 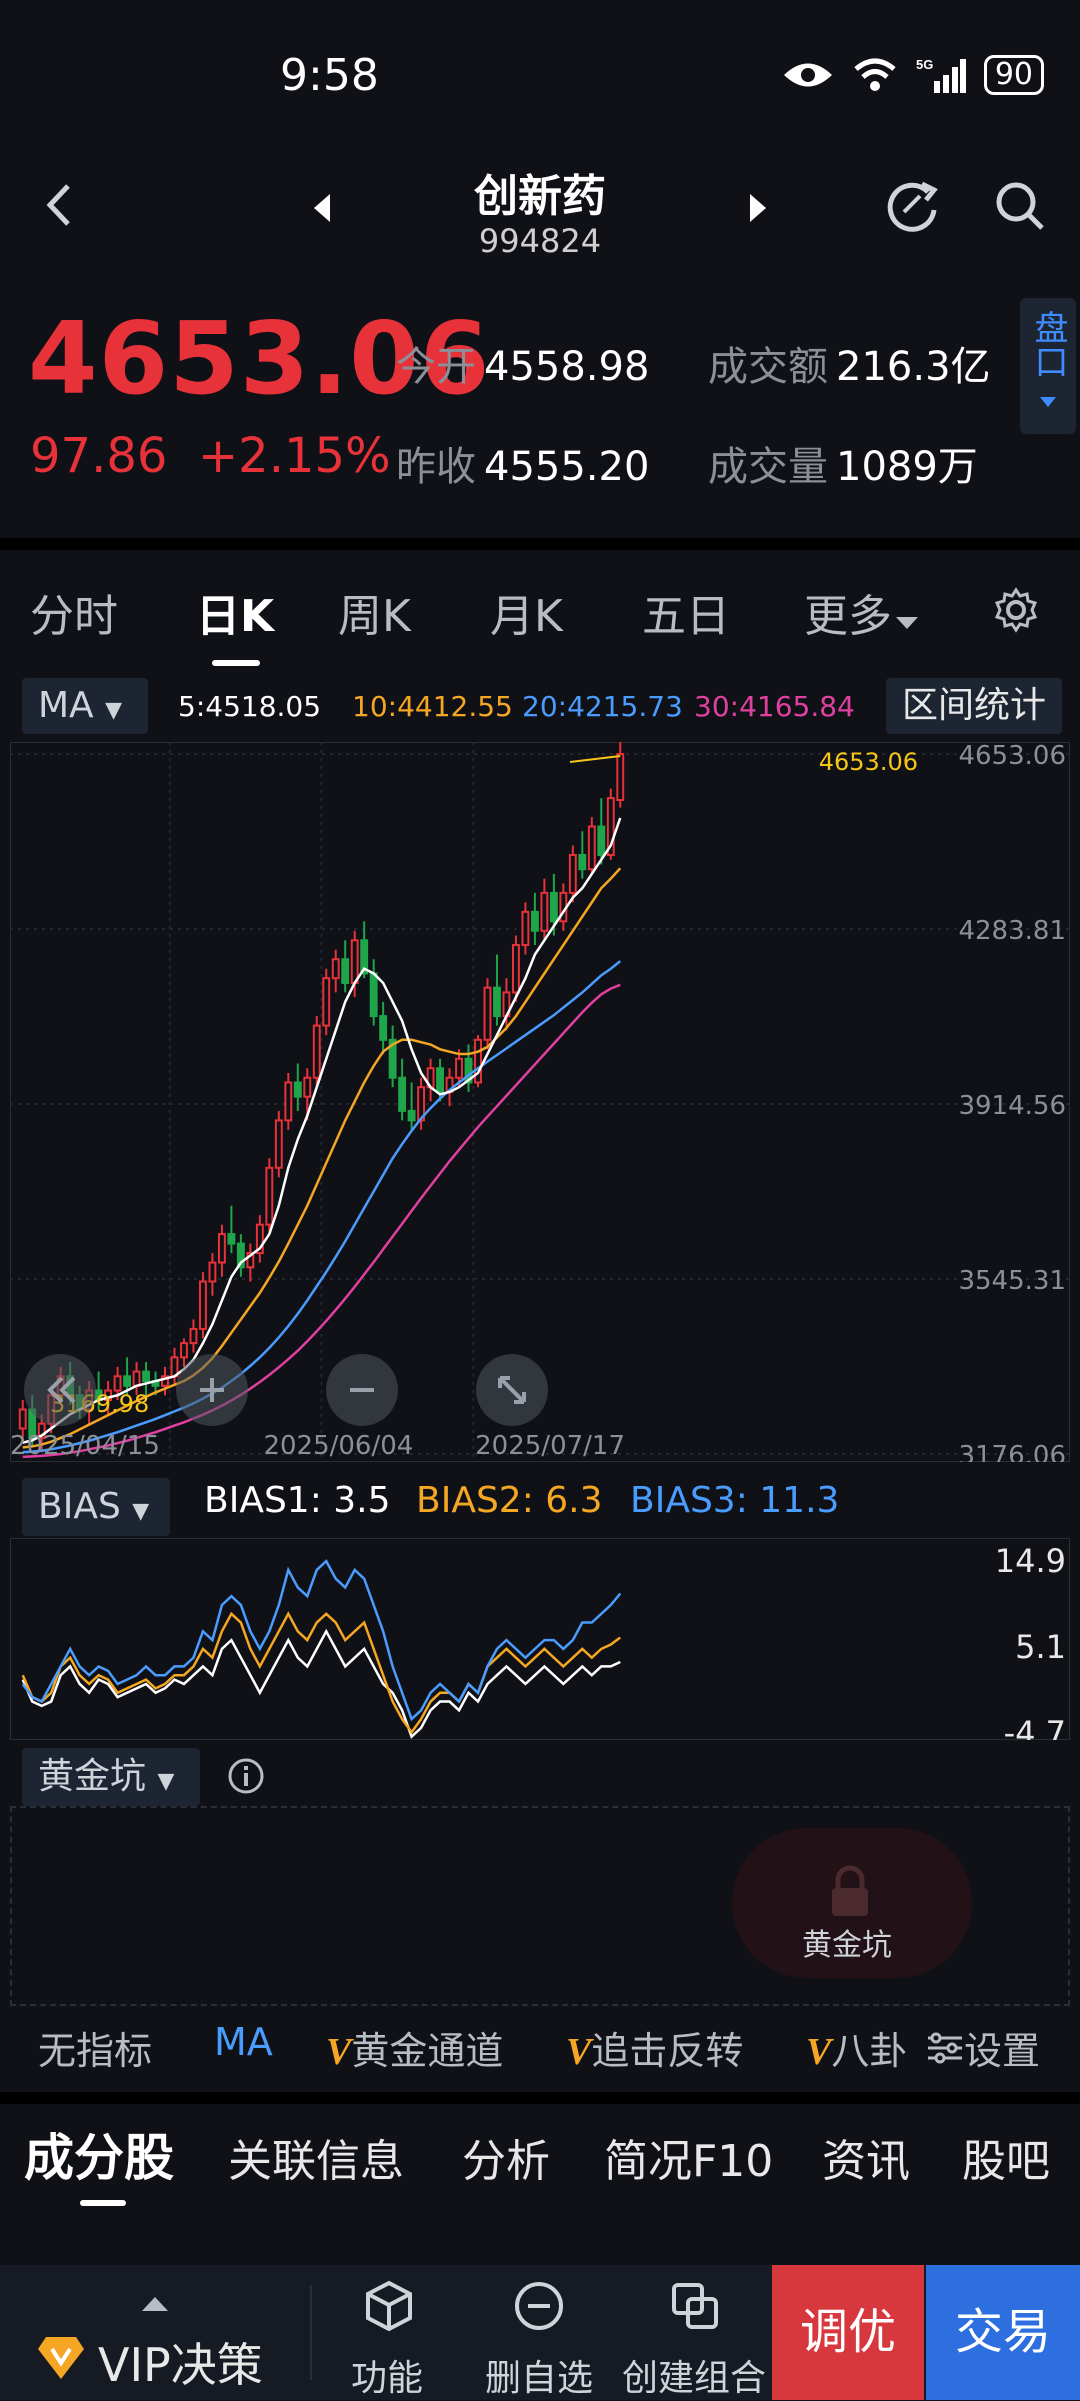 What do you see at coordinates (538, 2378) in the screenshot?
I see `remove-watchlist-label: 删自选` at bounding box center [538, 2378].